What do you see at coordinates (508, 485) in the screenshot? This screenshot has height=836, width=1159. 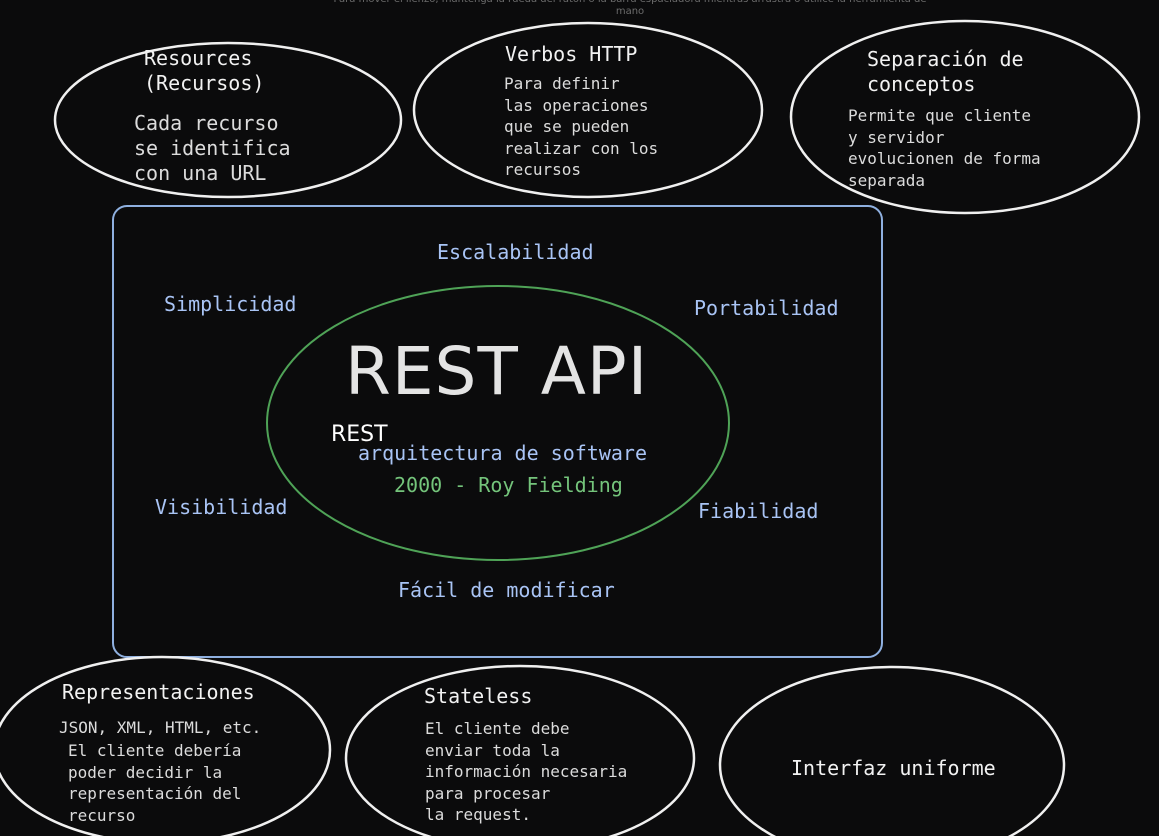 I see `rest-origin: 2000 - Roy Fielding` at bounding box center [508, 485].